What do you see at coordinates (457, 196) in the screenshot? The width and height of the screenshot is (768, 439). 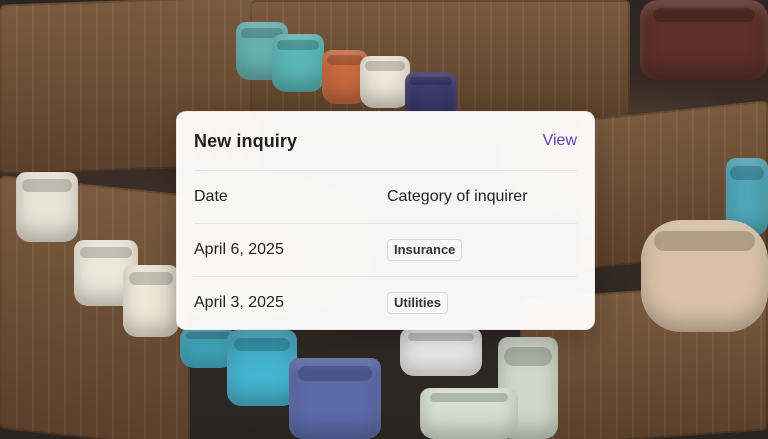 I see `column-header-category: Category of inquirer` at bounding box center [457, 196].